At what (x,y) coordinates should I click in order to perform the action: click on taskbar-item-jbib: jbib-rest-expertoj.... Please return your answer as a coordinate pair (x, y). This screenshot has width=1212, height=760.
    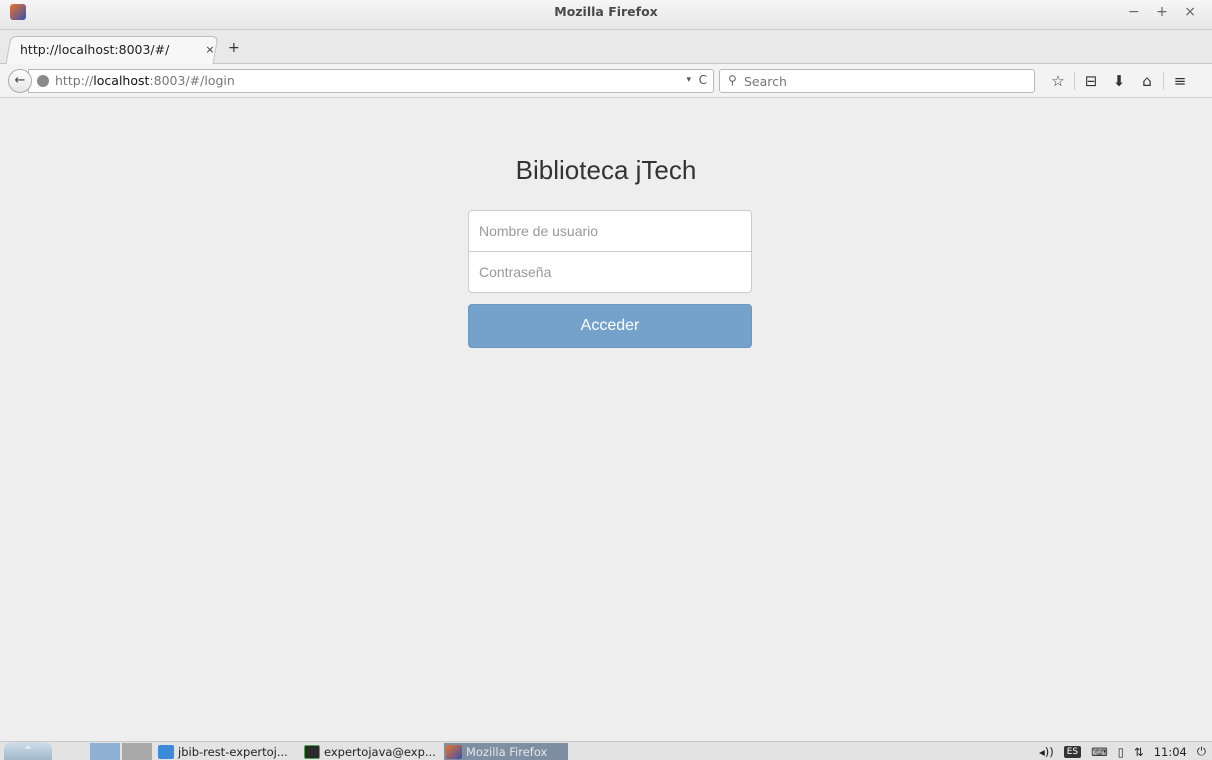
    Looking at the image, I should click on (223, 751).